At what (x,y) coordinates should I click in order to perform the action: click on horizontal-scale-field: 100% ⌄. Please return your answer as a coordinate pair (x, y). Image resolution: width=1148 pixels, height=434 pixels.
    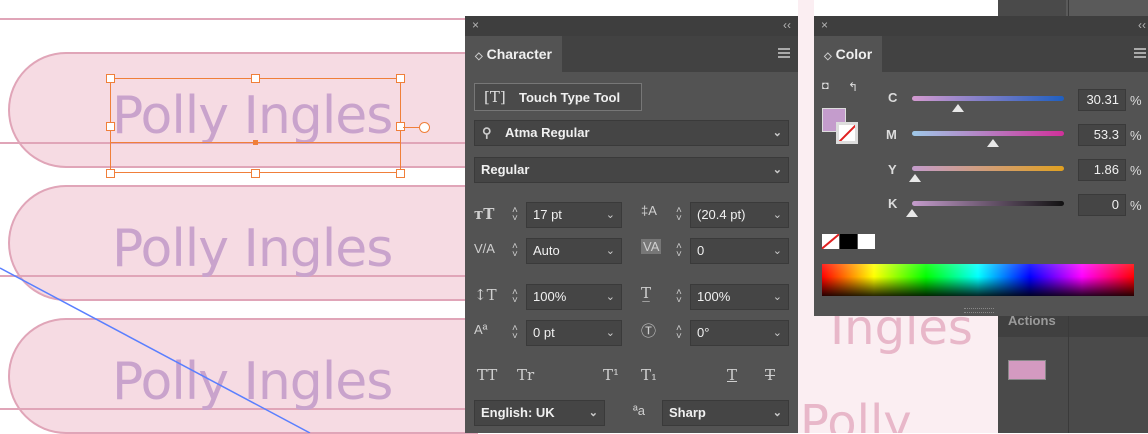
    Looking at the image, I should click on (739, 297).